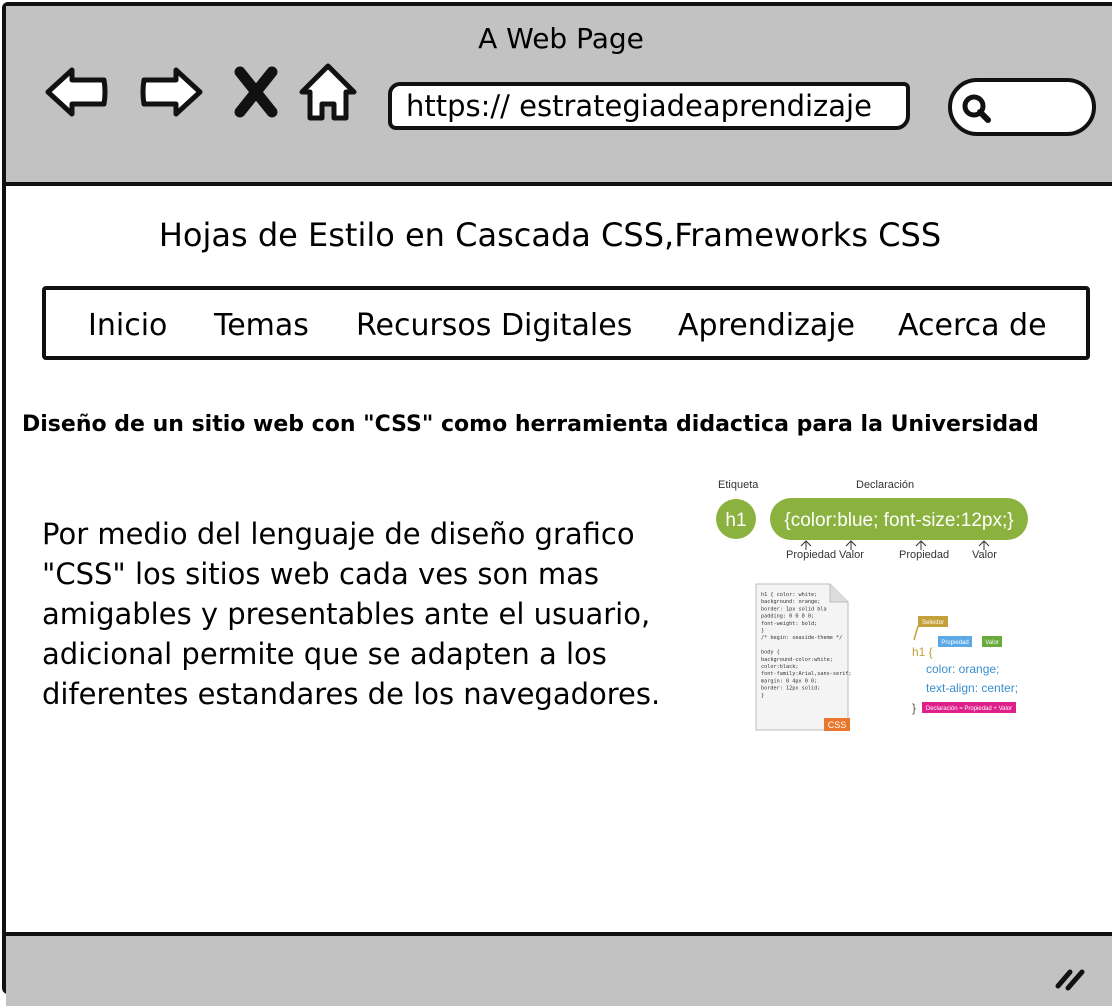 Image resolution: width=1112 pixels, height=1006 pixels. What do you see at coordinates (976, 108) in the screenshot?
I see `search-icon` at bounding box center [976, 108].